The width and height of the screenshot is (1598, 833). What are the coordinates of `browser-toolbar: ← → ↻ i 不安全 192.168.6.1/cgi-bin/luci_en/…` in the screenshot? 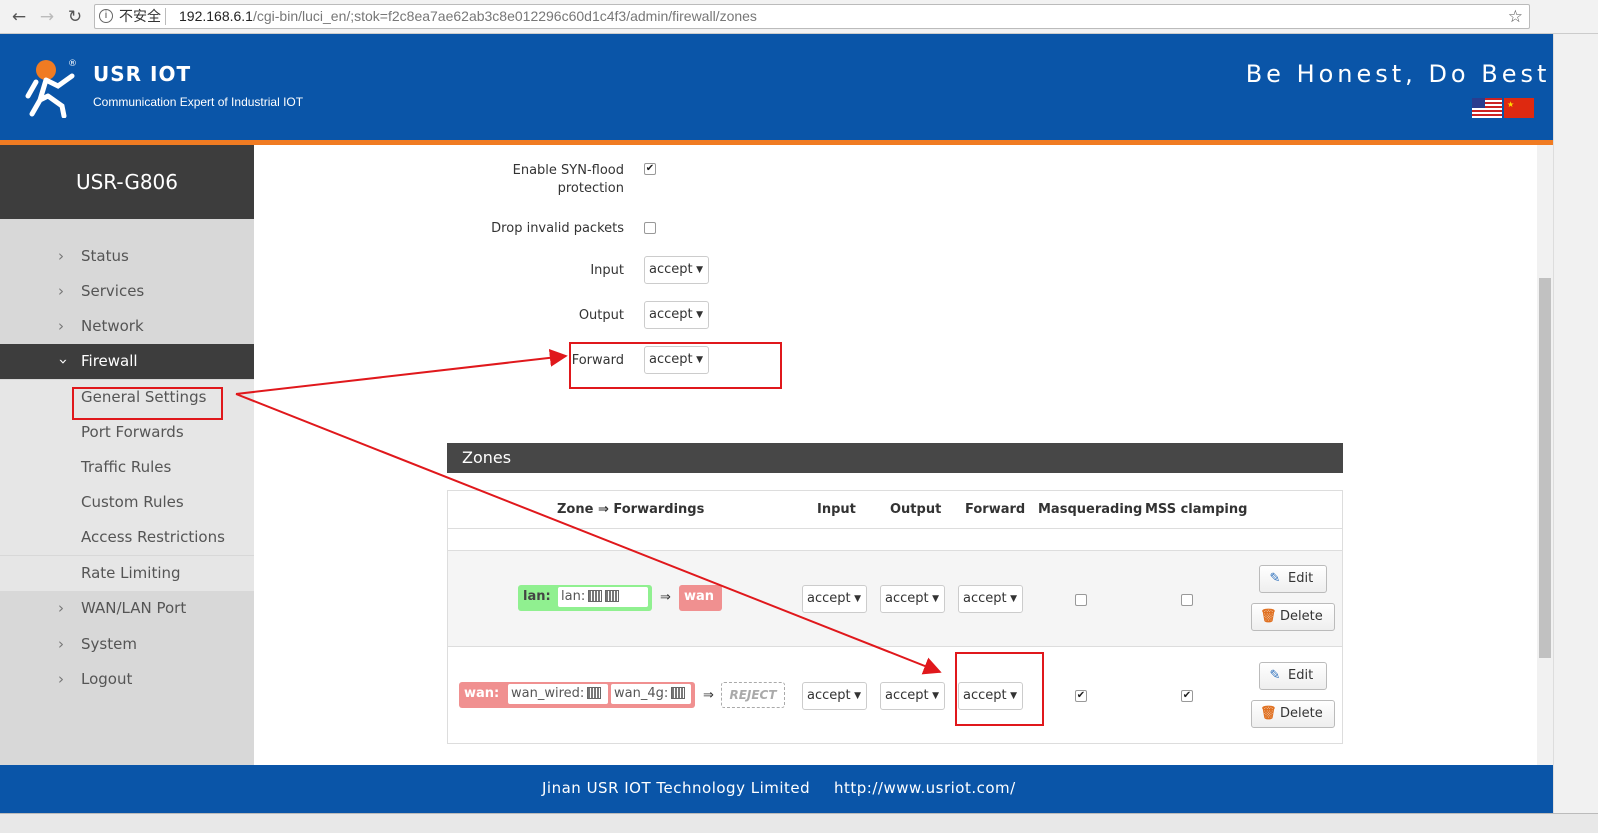 It's located at (799, 17).